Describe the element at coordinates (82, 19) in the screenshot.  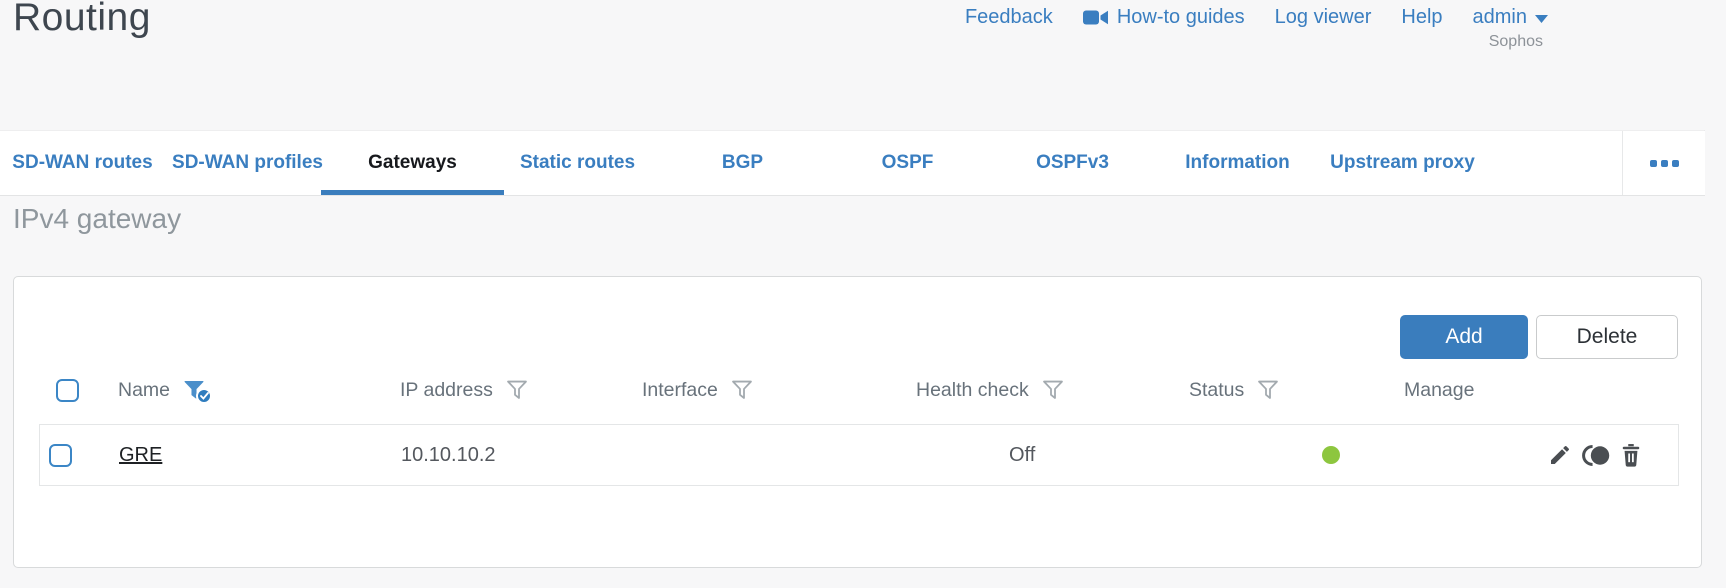
I see `page-title: Routing` at that location.